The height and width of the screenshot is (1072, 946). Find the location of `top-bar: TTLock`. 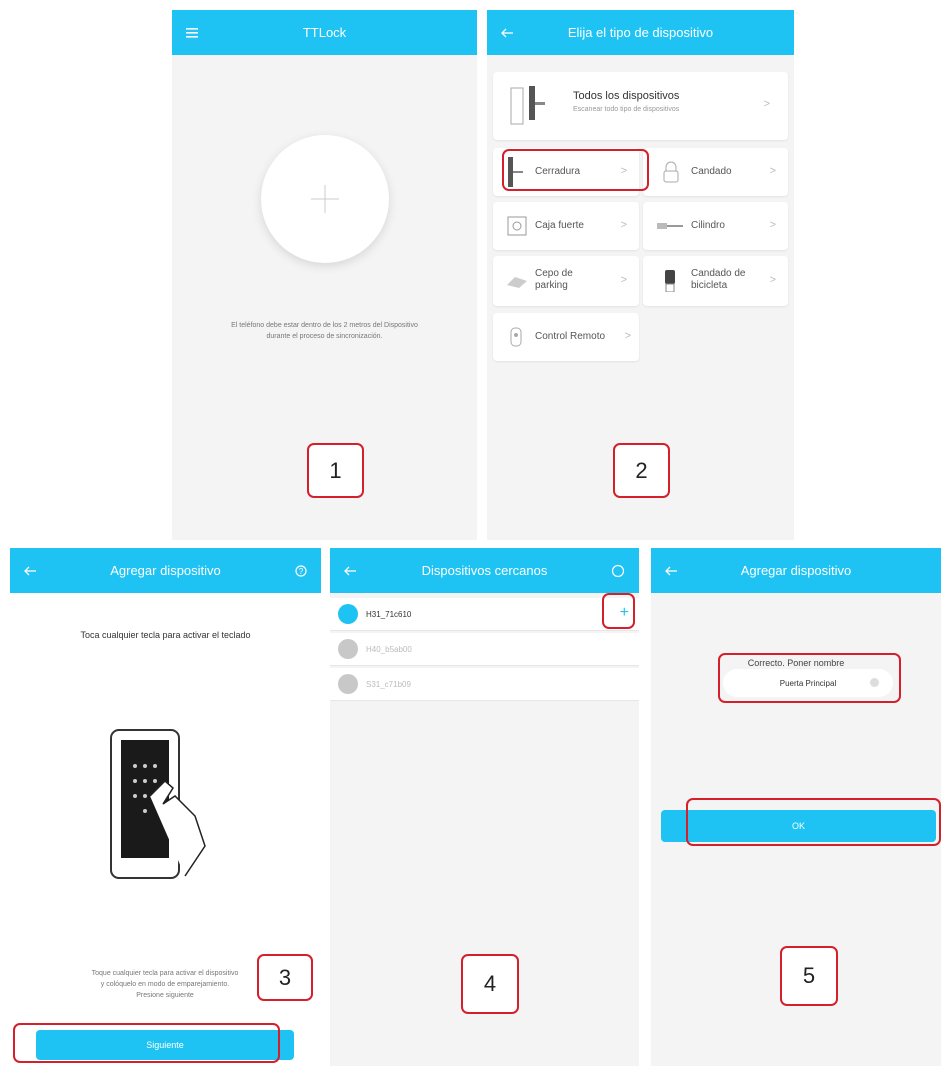

top-bar: TTLock is located at coordinates (324, 32).